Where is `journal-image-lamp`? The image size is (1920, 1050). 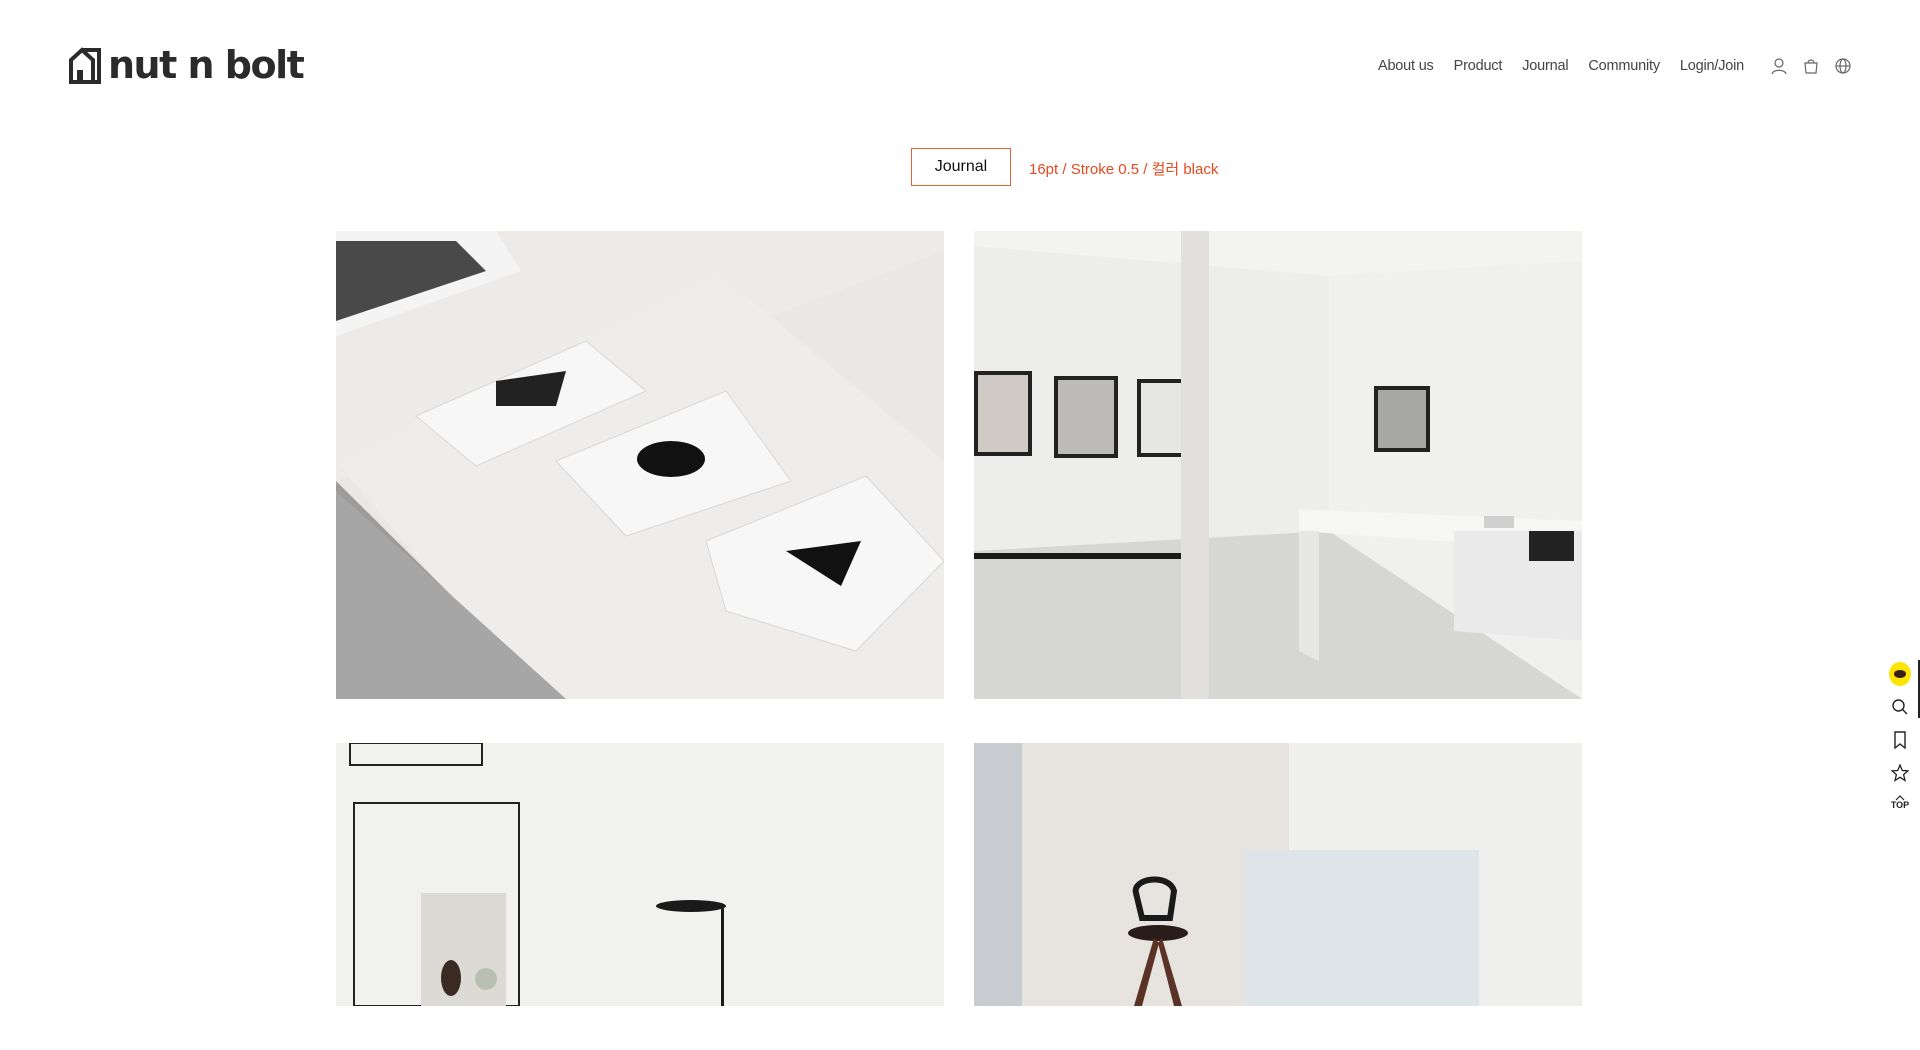 journal-image-lamp is located at coordinates (640, 874).